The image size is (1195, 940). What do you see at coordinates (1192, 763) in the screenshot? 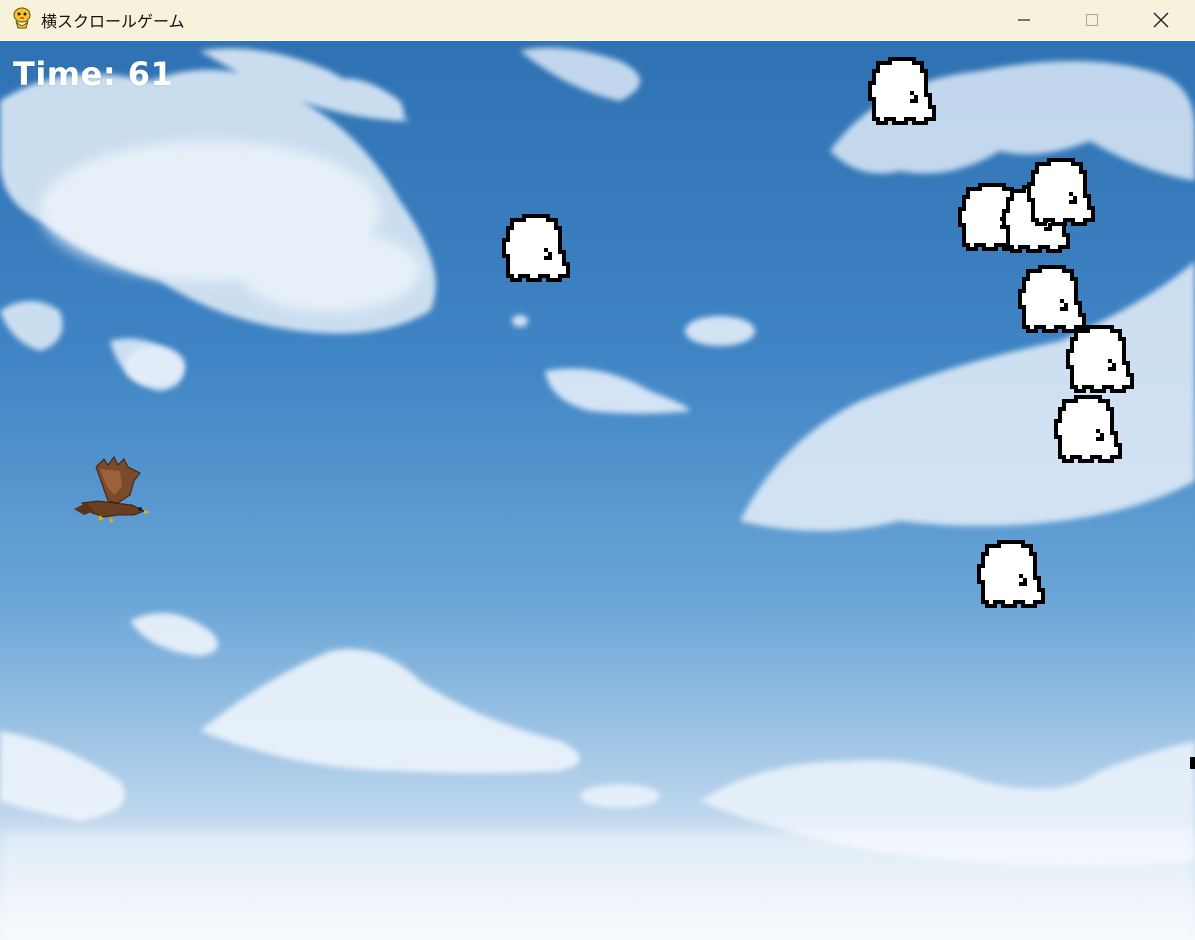
I see `ghost-enemy-edge` at bounding box center [1192, 763].